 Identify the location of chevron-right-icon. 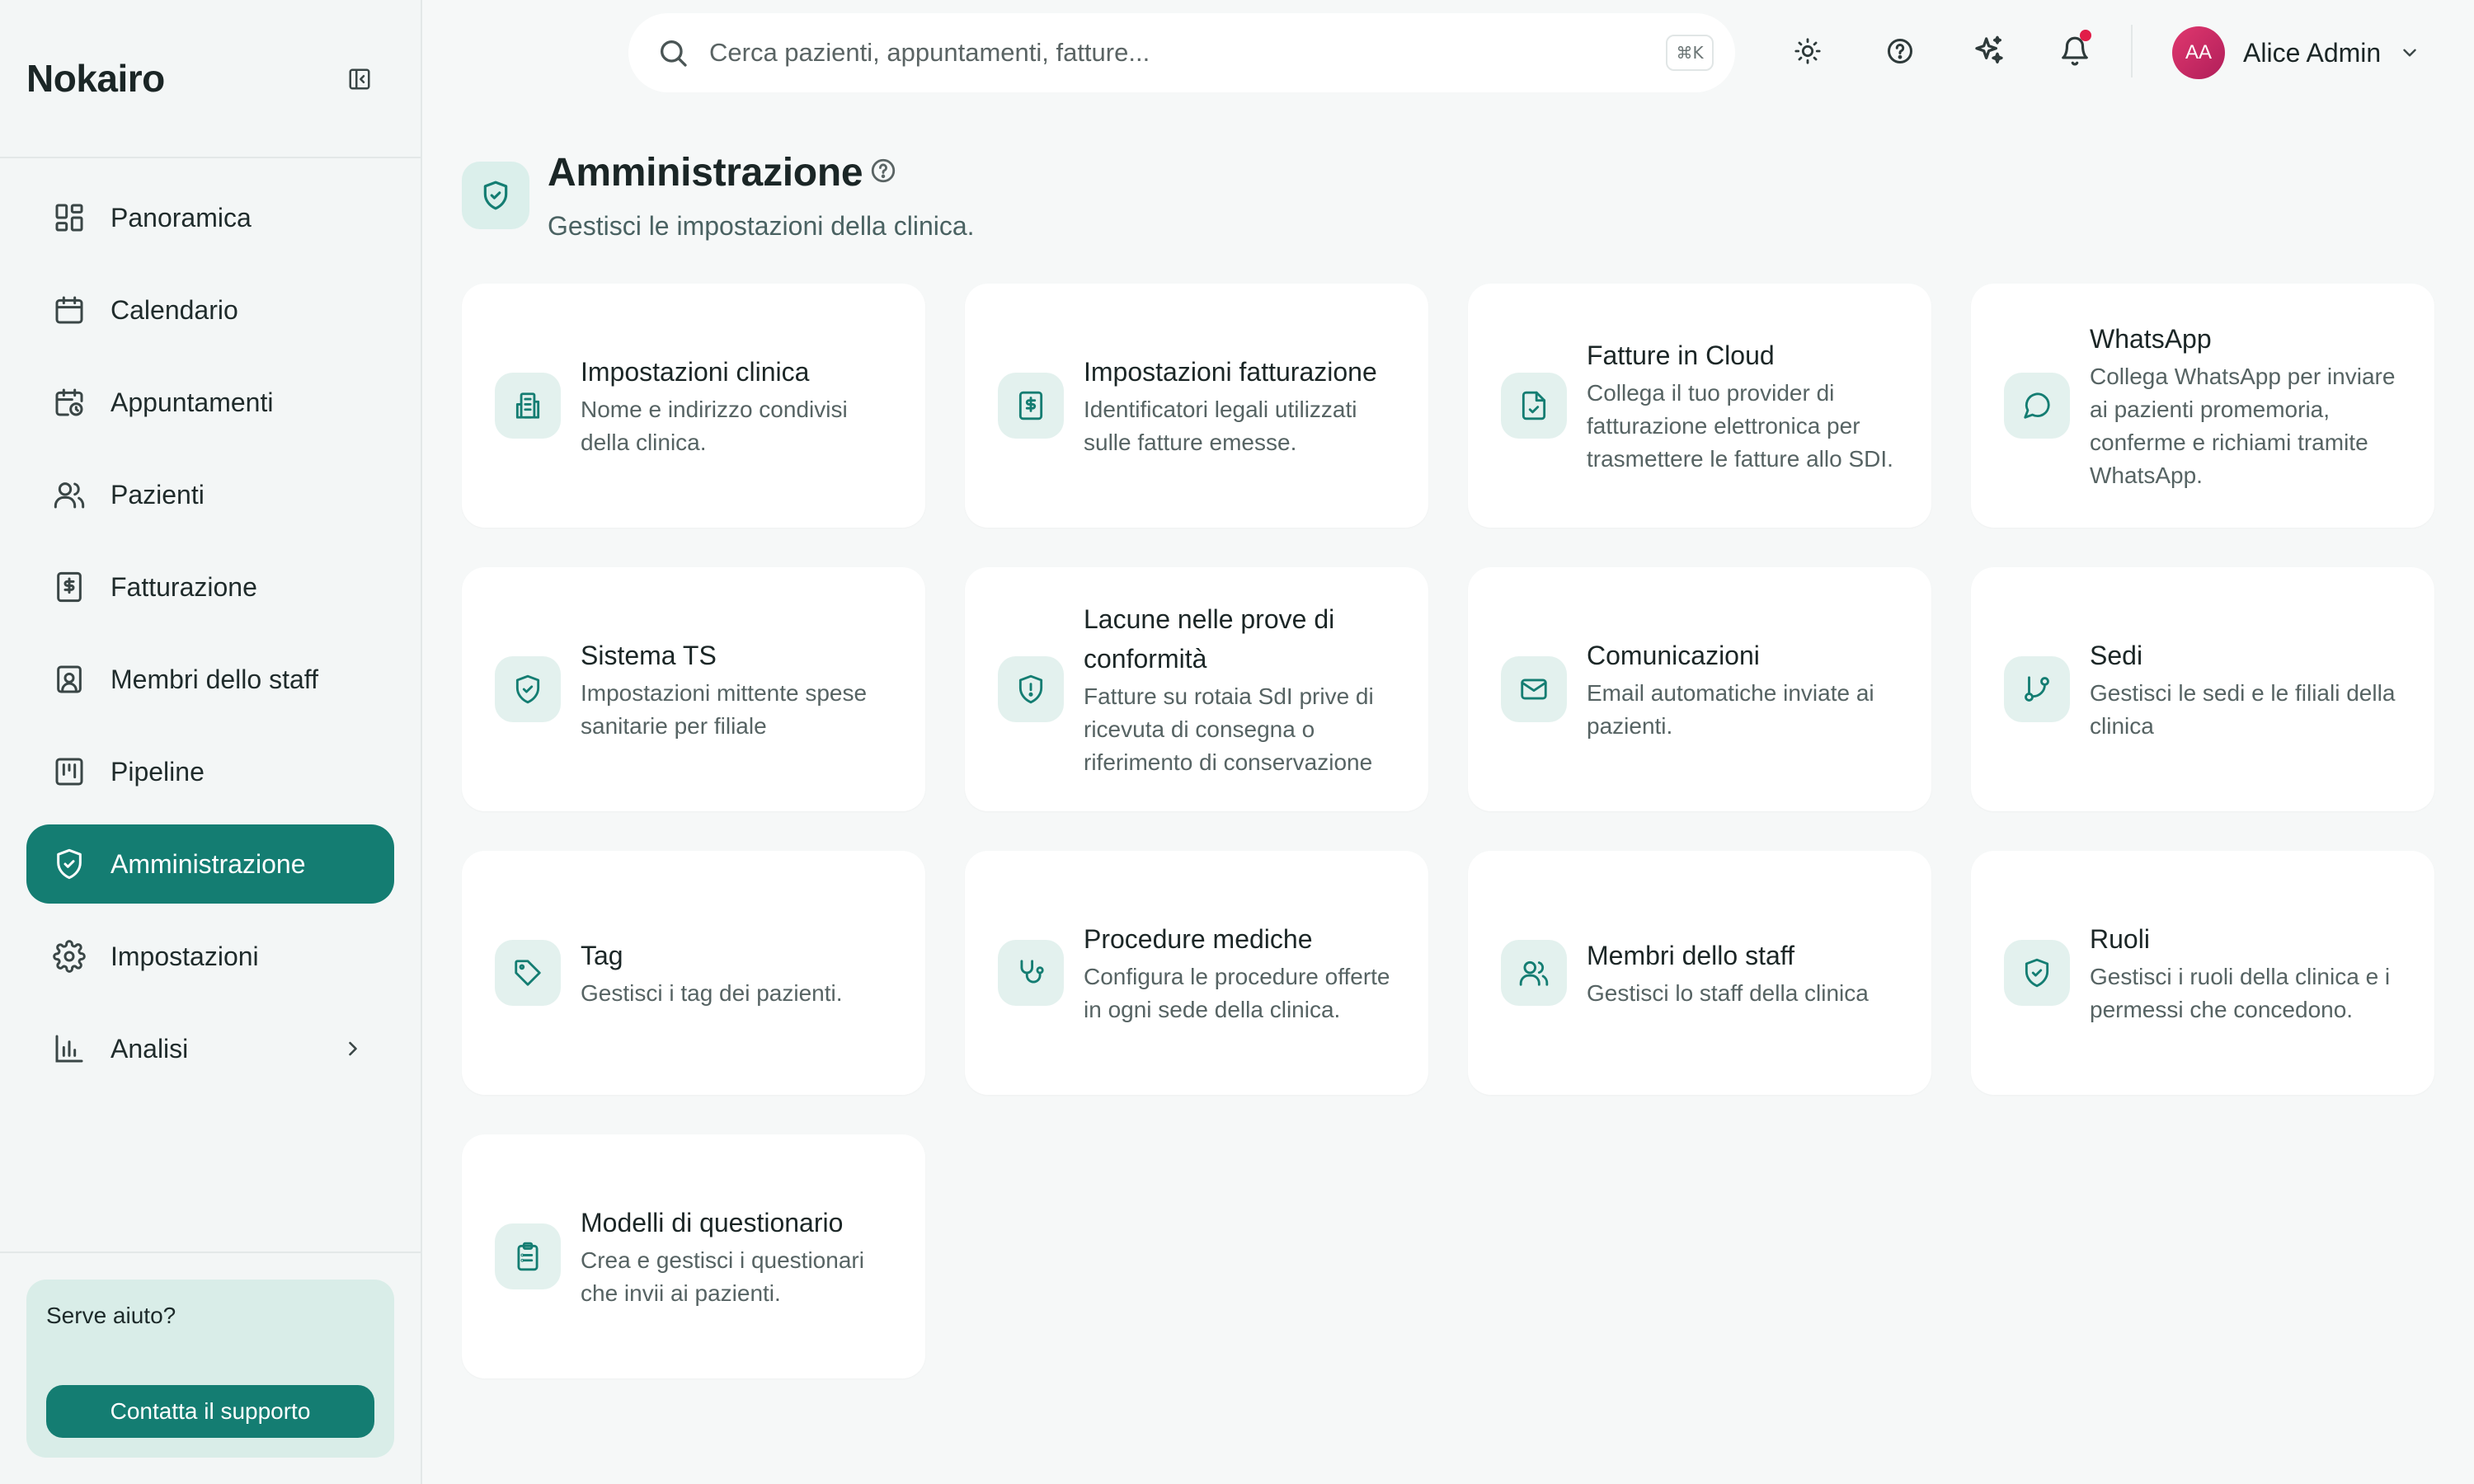
(353, 1048).